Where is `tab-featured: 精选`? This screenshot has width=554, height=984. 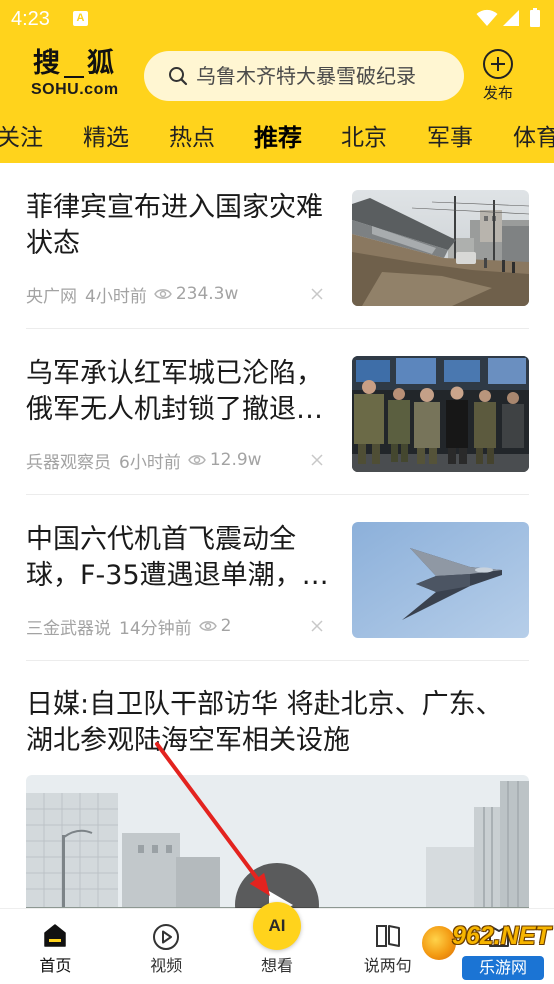 tab-featured: 精选 is located at coordinates (106, 139).